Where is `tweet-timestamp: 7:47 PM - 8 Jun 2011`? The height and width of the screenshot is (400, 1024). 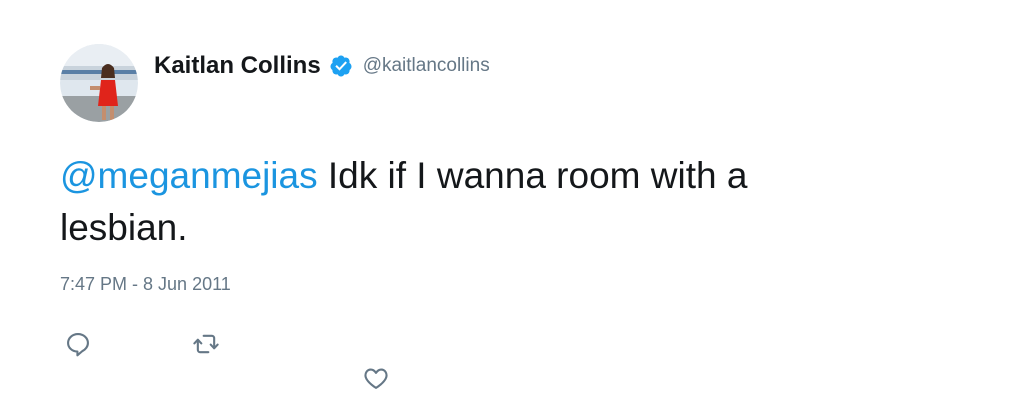 tweet-timestamp: 7:47 PM - 8 Jun 2011 is located at coordinates (145, 284).